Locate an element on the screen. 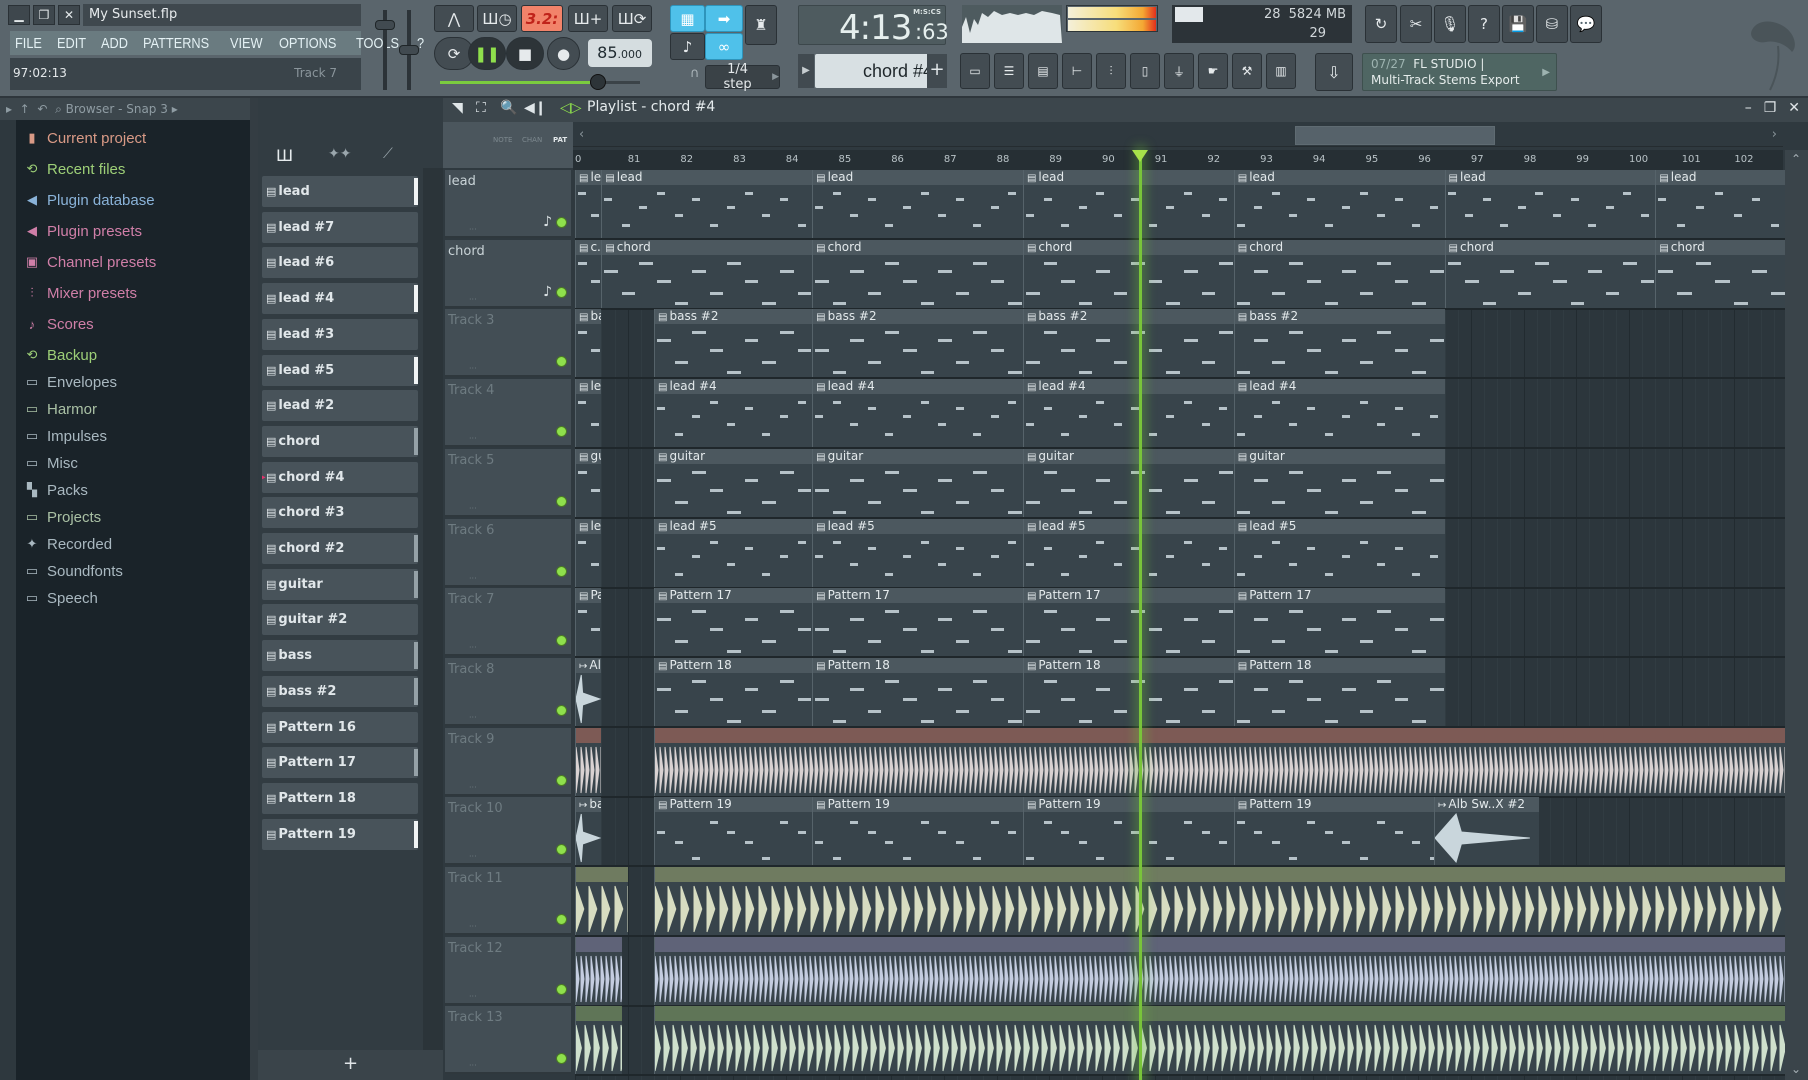 The width and height of the screenshot is (1808, 1080). browser-menu-arrow: ▸ is located at coordinates (9, 109).